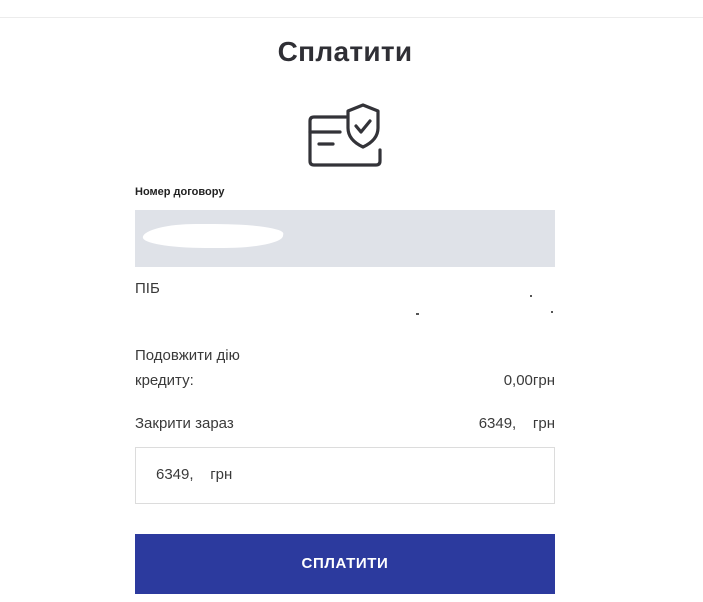 The width and height of the screenshot is (703, 602). I want to click on contract-number-label: Номер договору, so click(180, 192).